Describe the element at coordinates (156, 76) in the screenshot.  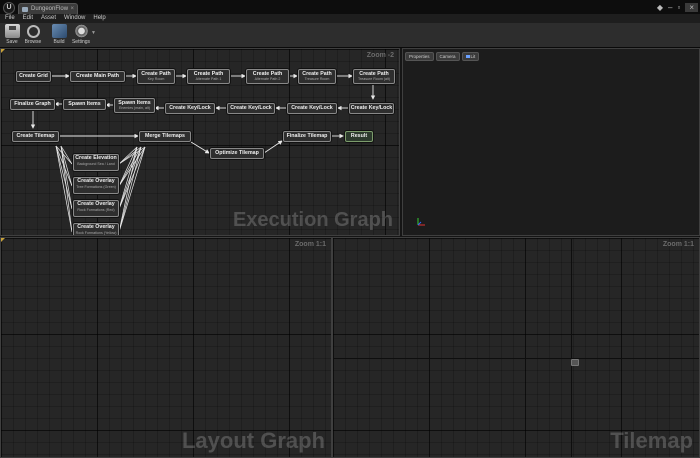
I see `node-create-path-1: Create Path Key Room` at that location.